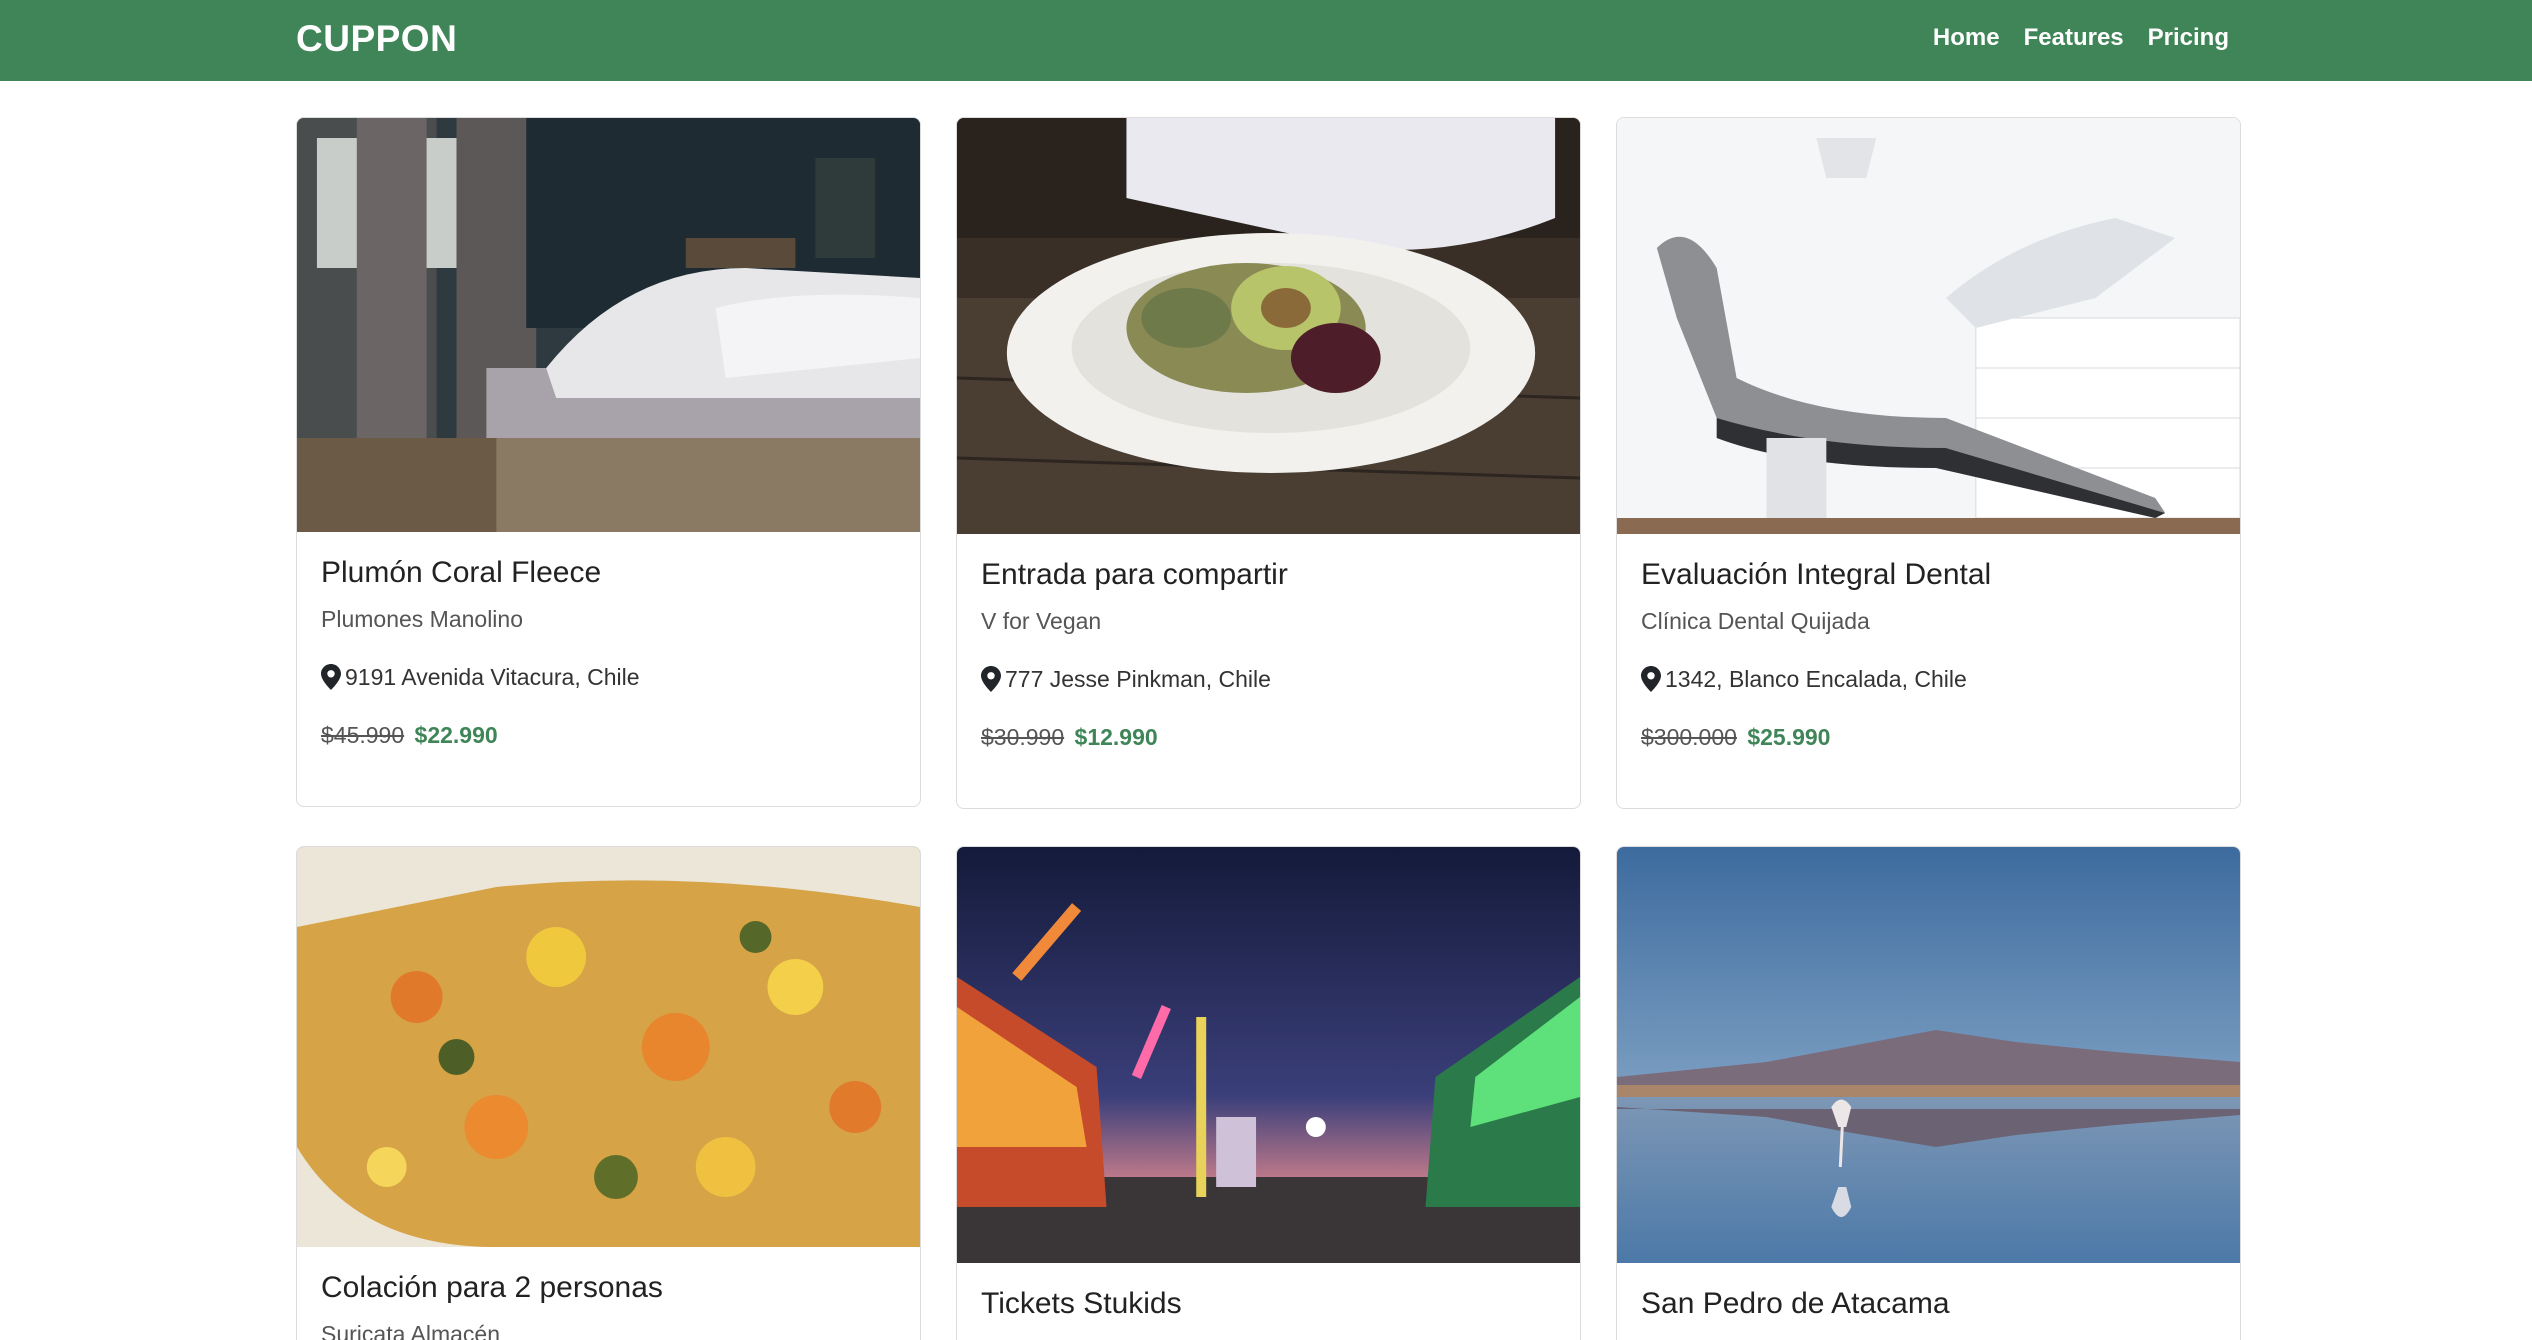 This screenshot has height=1340, width=2532. Describe the element at coordinates (1268, 575) in the screenshot. I see `card-title: Entrada para compartir` at that location.